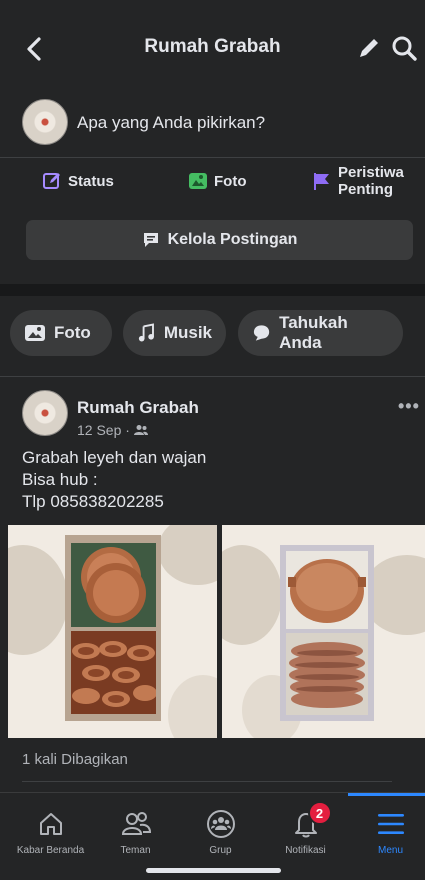 The width and height of the screenshot is (425, 880). I want to click on photo-chip: Foto, so click(61, 333).